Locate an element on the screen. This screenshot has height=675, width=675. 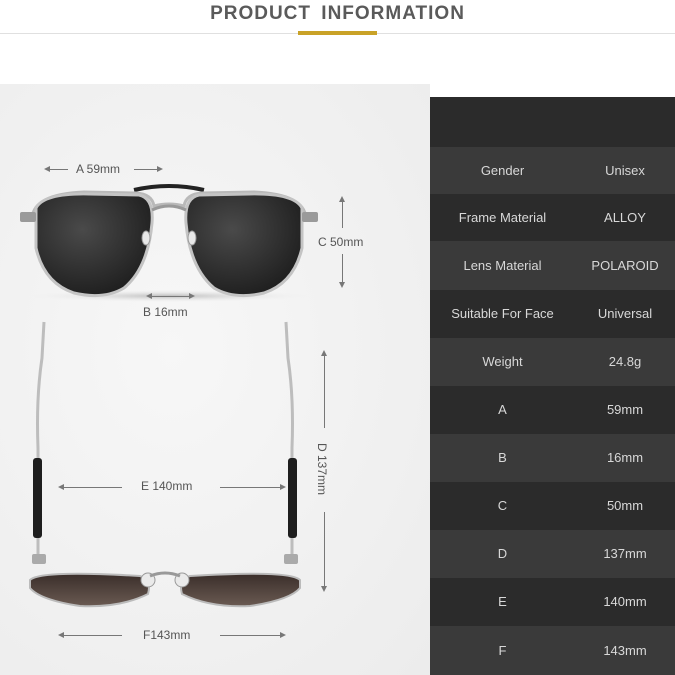
spec-label: D is located at coordinates (502, 553).